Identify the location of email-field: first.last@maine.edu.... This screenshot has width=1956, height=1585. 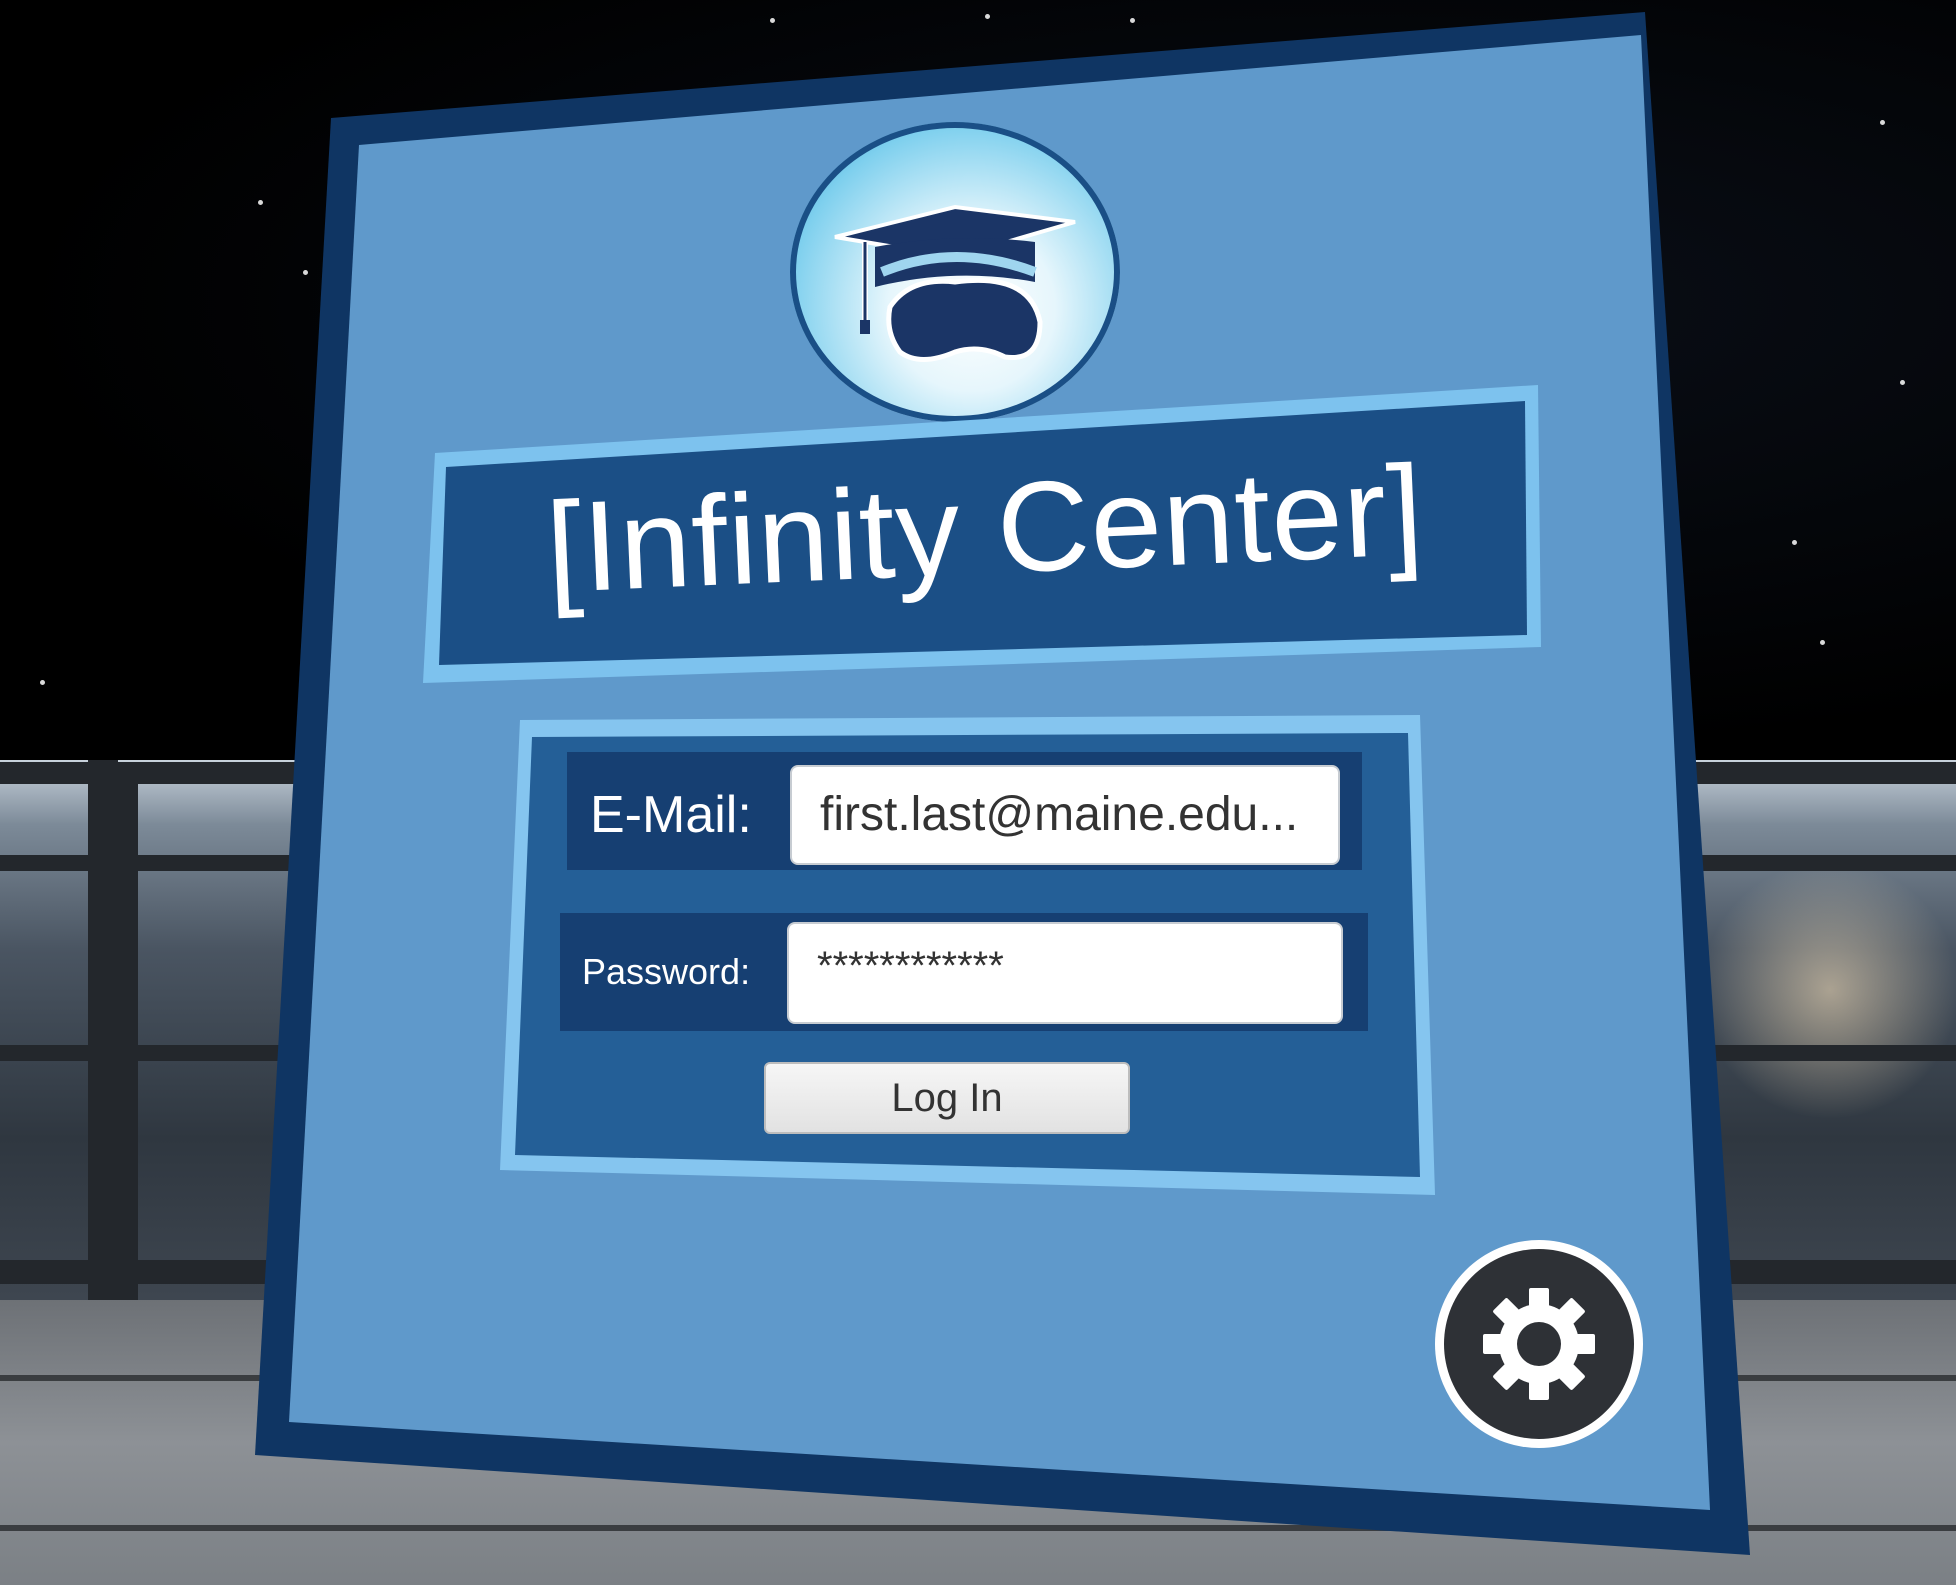
(1065, 815).